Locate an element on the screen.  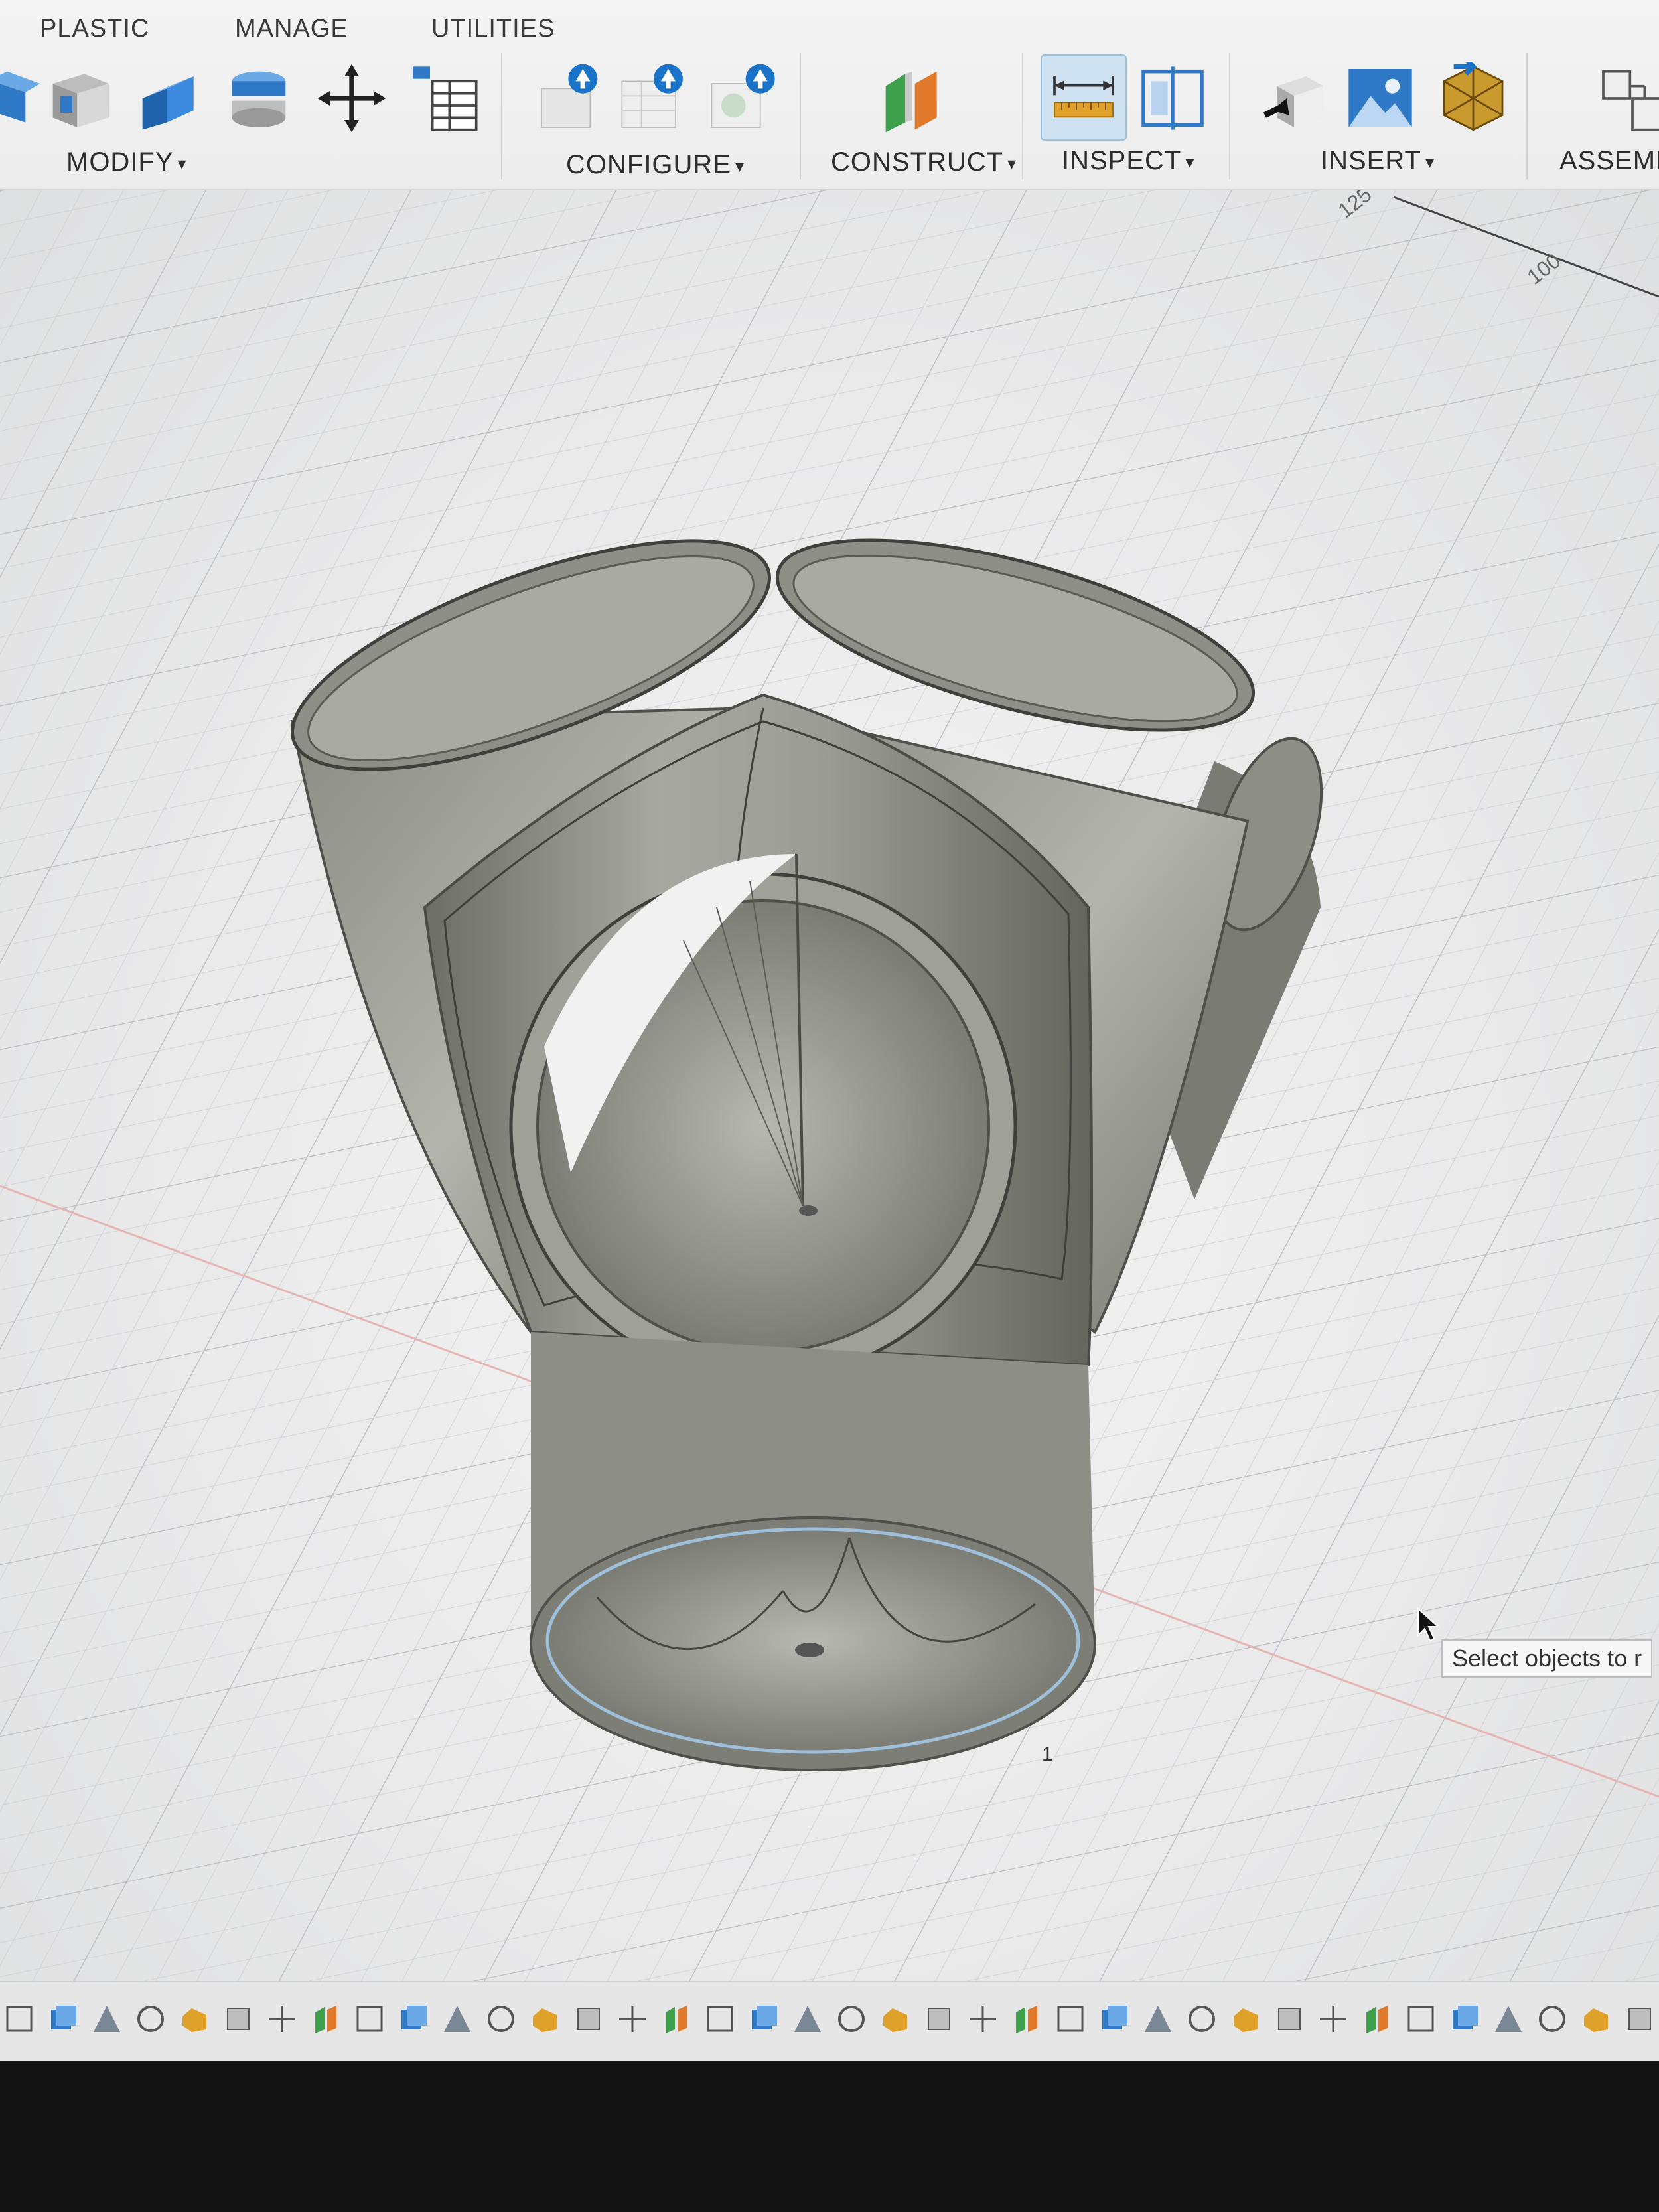
configure-menu: CONFIGURE ▾ is located at coordinates (655, 165).